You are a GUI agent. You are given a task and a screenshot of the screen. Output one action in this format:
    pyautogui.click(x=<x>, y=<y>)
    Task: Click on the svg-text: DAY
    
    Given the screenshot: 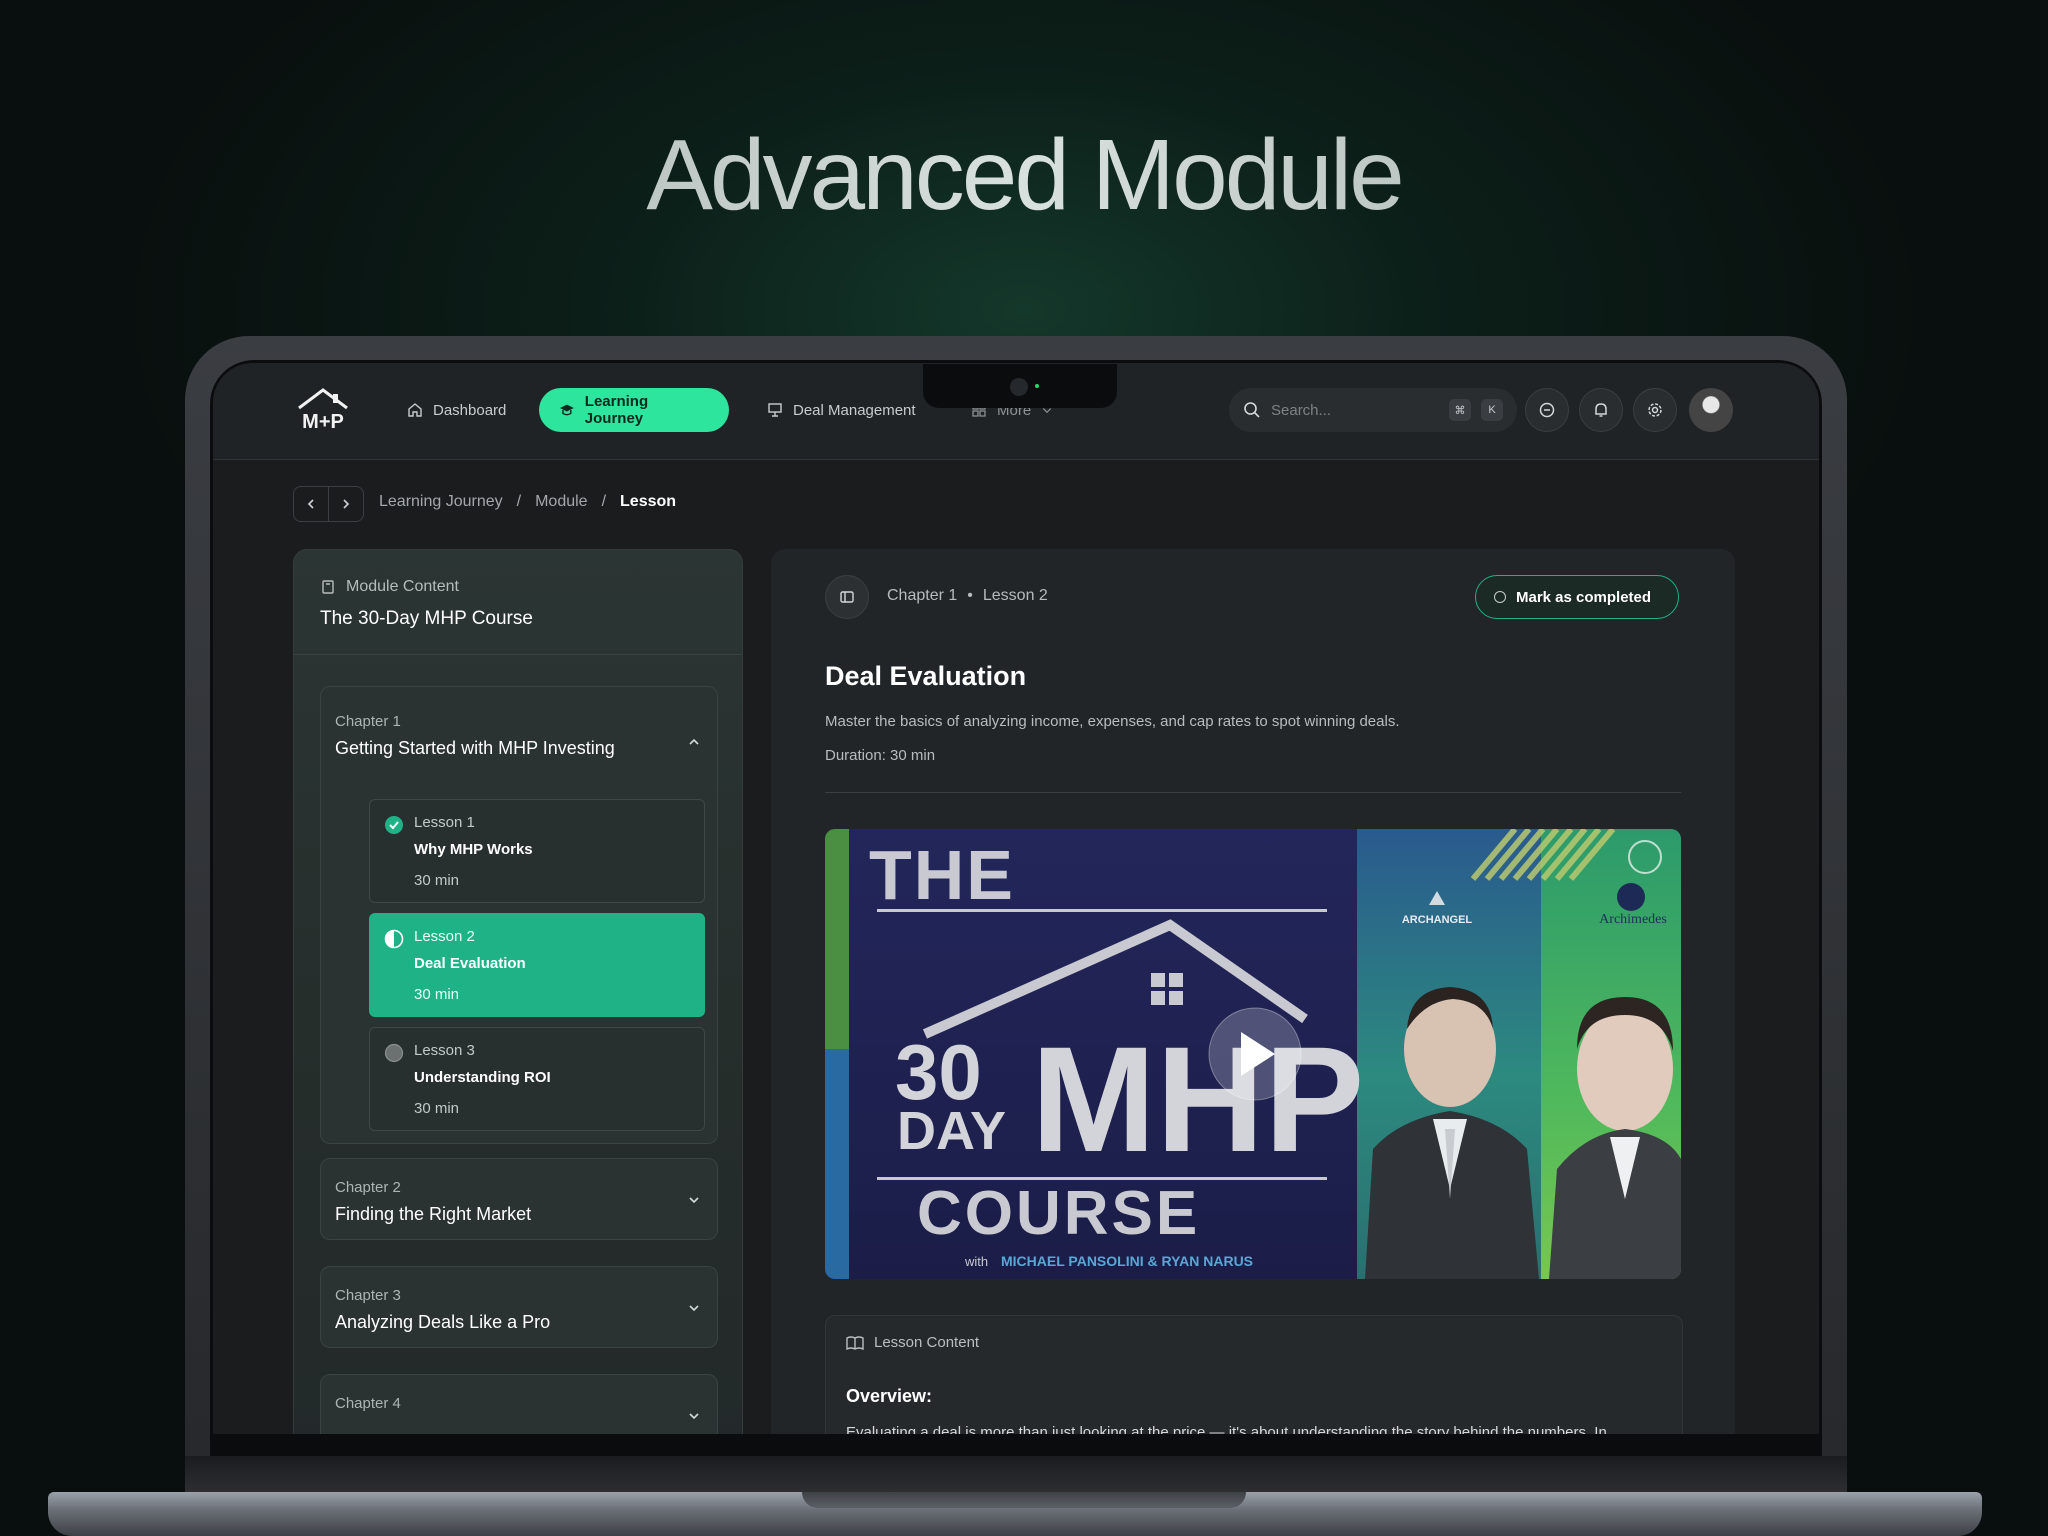 What is the action you would take?
    pyautogui.click(x=951, y=1131)
    